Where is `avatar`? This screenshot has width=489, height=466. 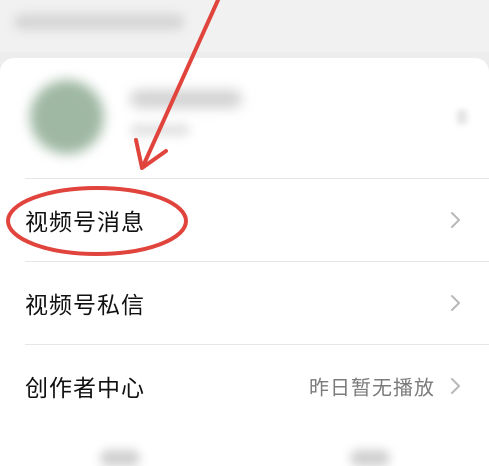
avatar is located at coordinates (67, 117).